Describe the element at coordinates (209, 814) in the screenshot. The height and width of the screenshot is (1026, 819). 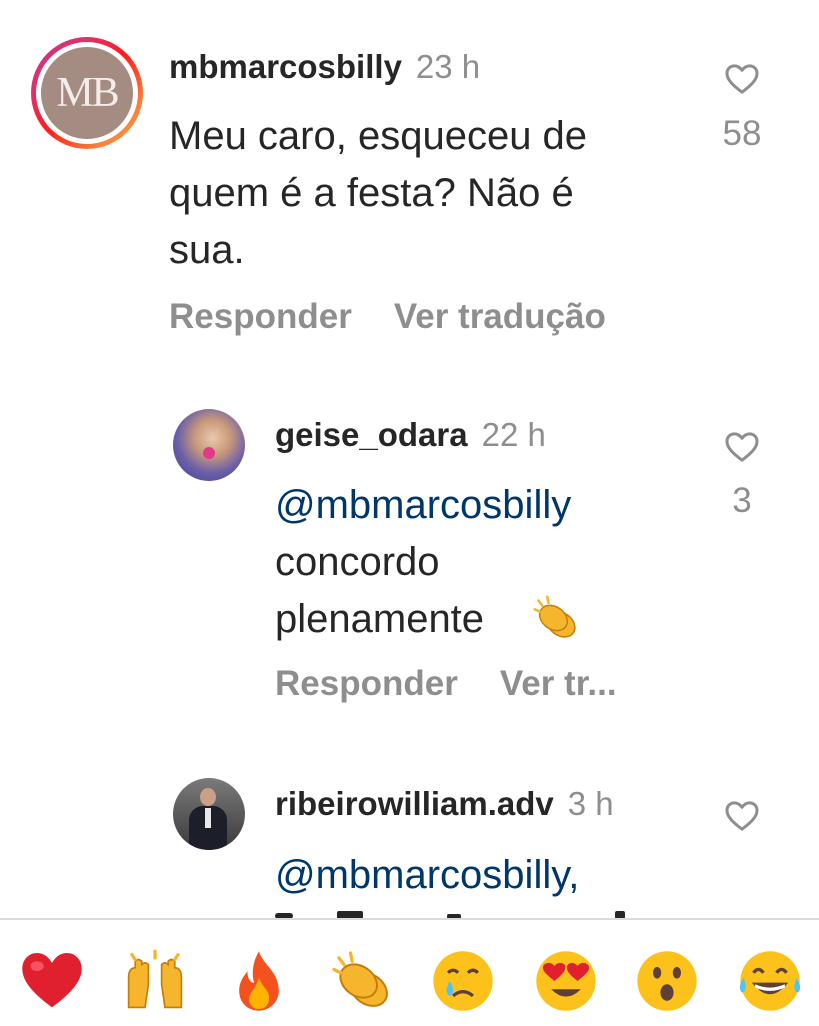
I see `avatar-ribeirowilliam-adv` at that location.